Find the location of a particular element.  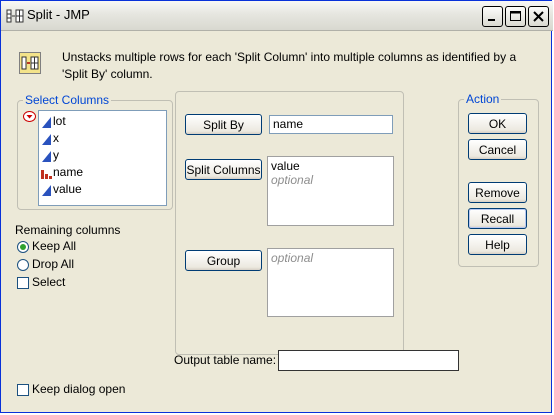

window-title: Split - JMP is located at coordinates (58, 14).